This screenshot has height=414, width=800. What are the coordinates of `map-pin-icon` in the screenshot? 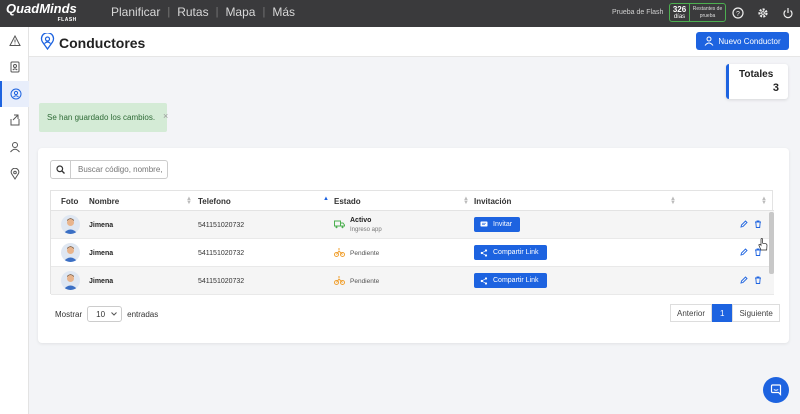 It's located at (14, 174).